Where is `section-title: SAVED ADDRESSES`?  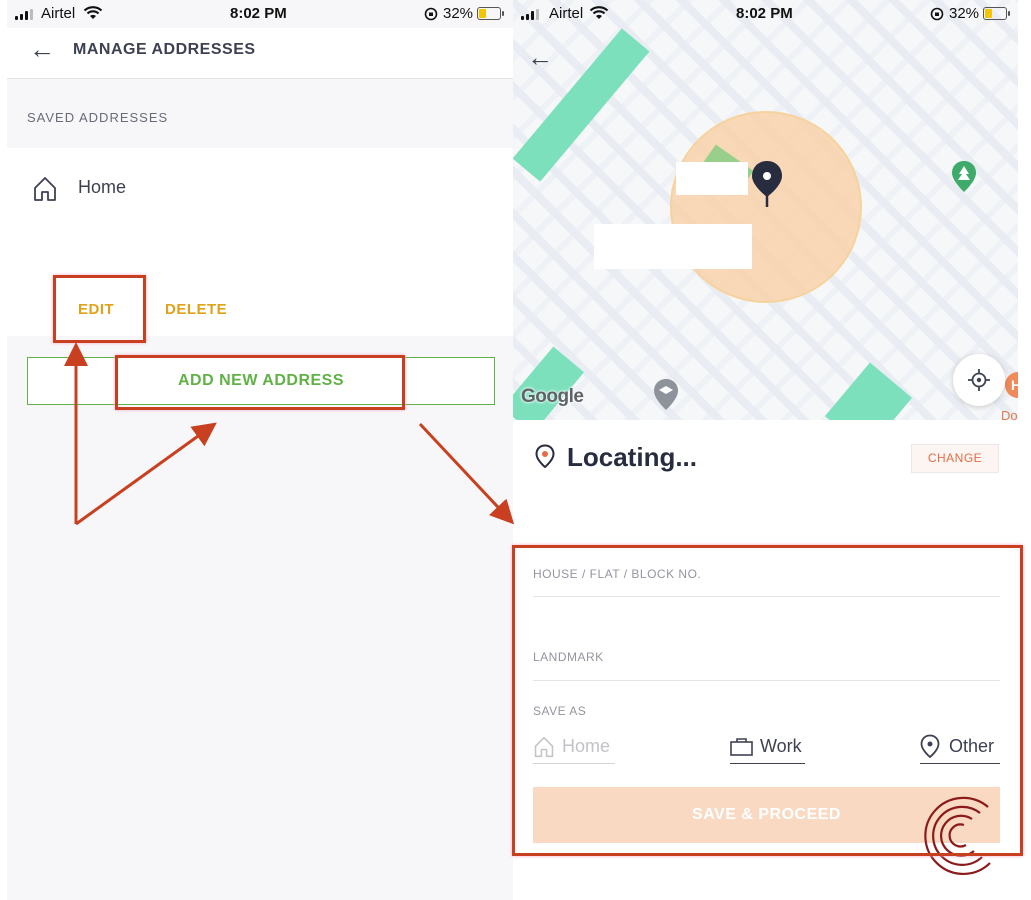
section-title: SAVED ADDRESSES is located at coordinates (98, 117).